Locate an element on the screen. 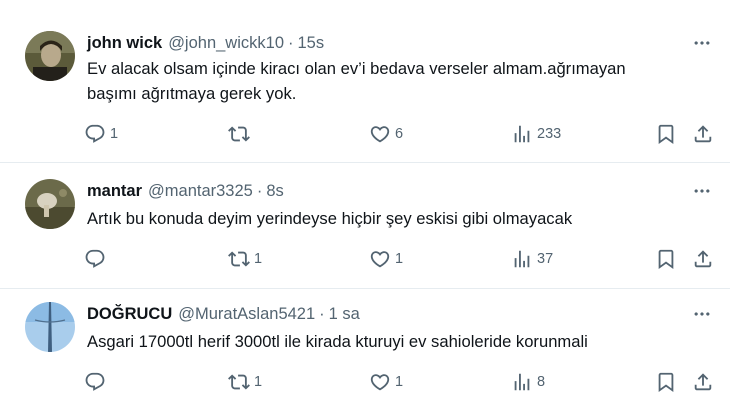 Image resolution: width=730 pixels, height=420 pixels. views-count: 37 is located at coordinates (545, 259).